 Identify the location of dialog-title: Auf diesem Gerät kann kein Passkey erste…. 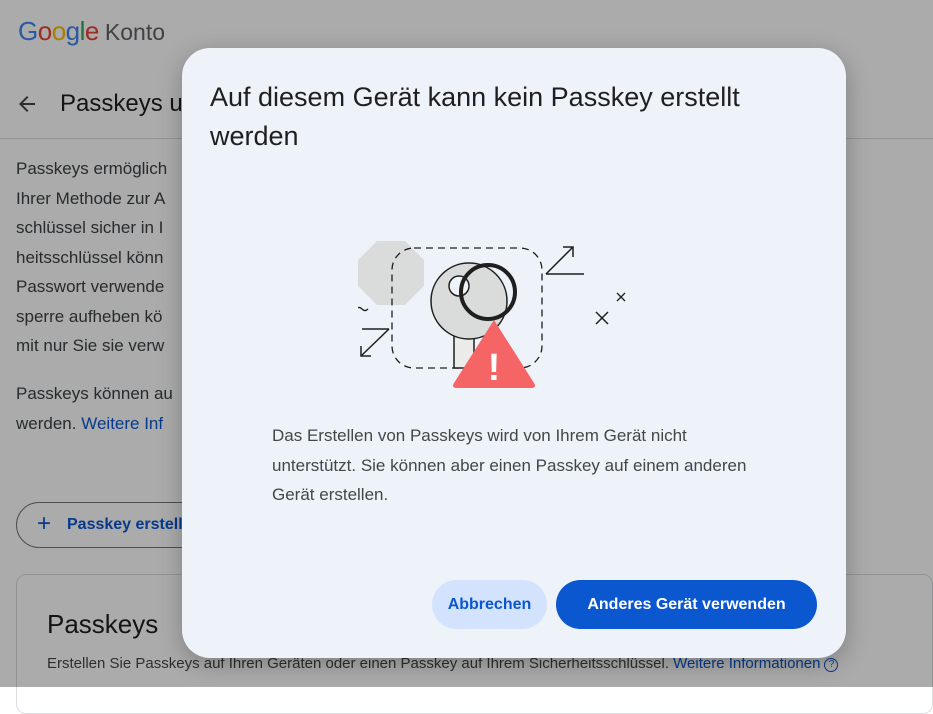
(475, 116).